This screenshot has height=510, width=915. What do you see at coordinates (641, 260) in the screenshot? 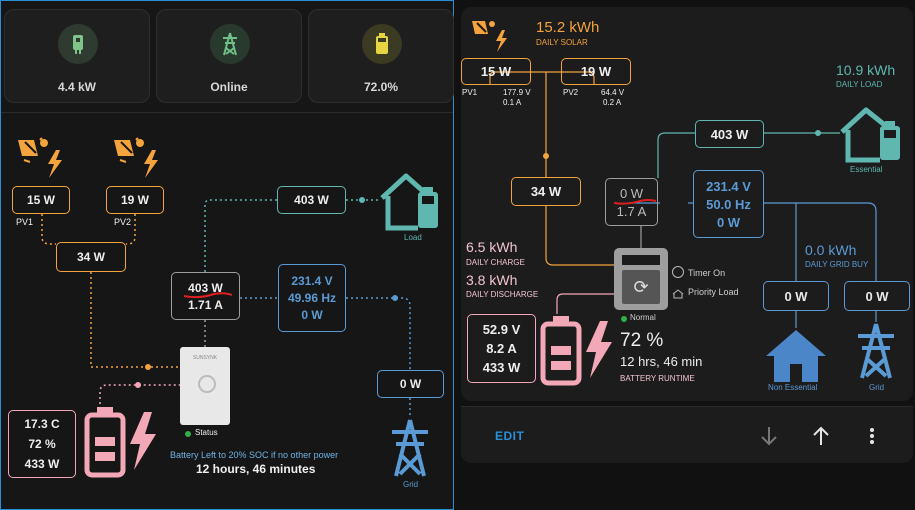
I see `inverter-display` at bounding box center [641, 260].